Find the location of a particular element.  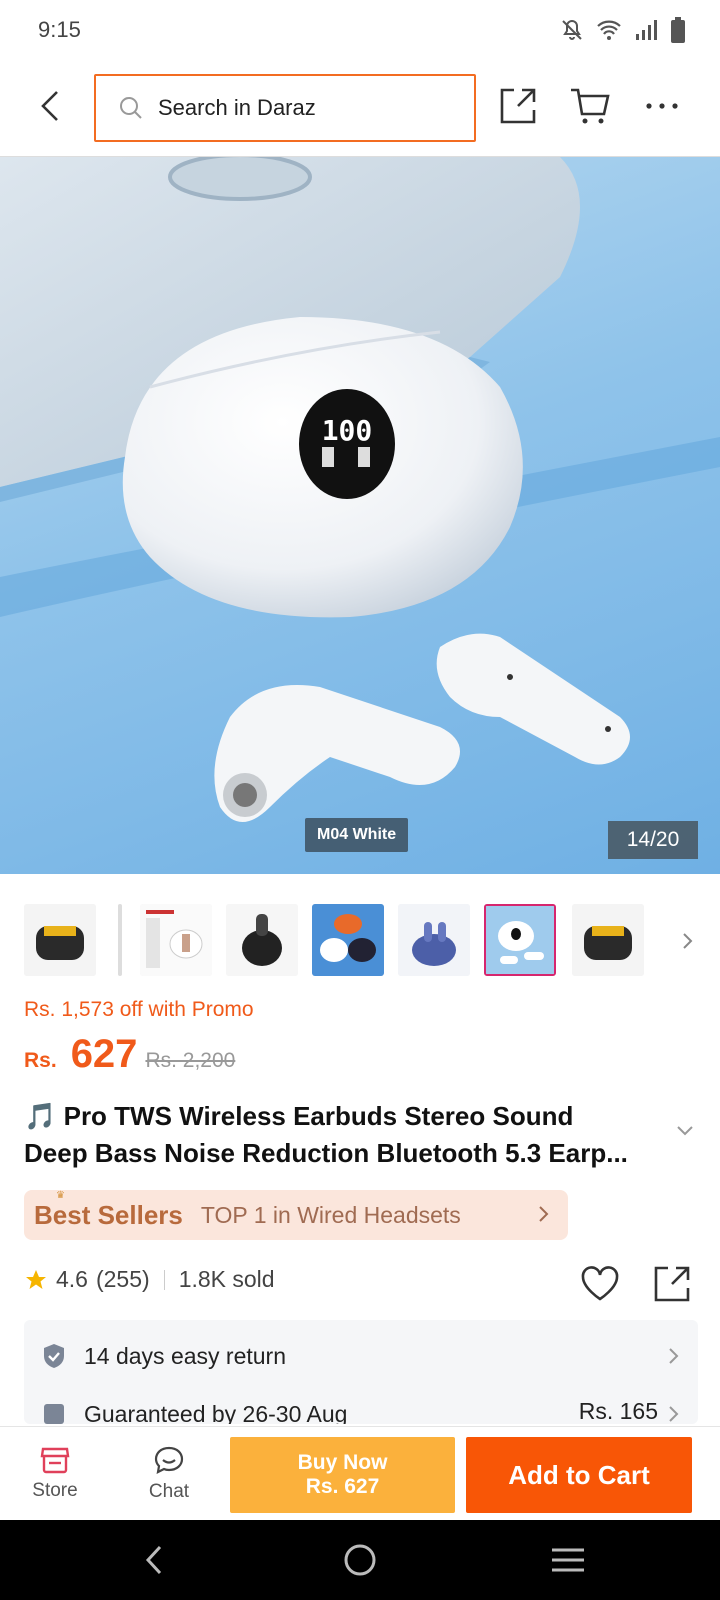

chat-button: Chat is located at coordinates (169, 1474).